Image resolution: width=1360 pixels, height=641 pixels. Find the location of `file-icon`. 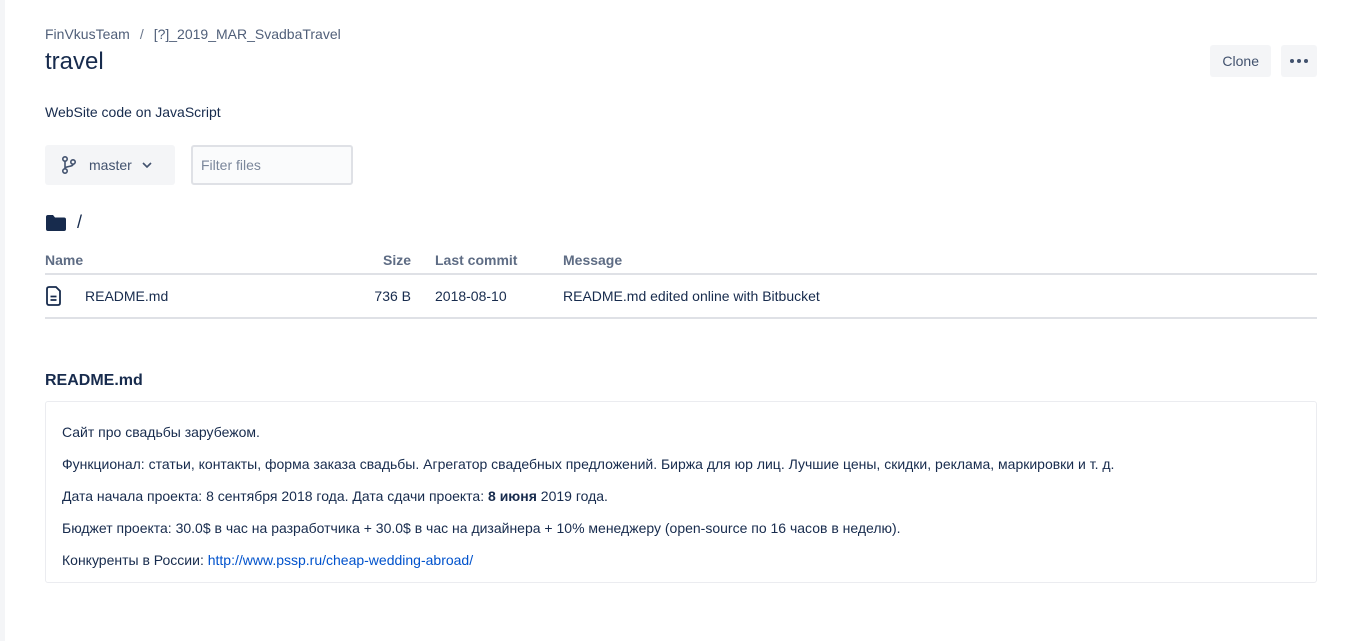

file-icon is located at coordinates (53, 296).